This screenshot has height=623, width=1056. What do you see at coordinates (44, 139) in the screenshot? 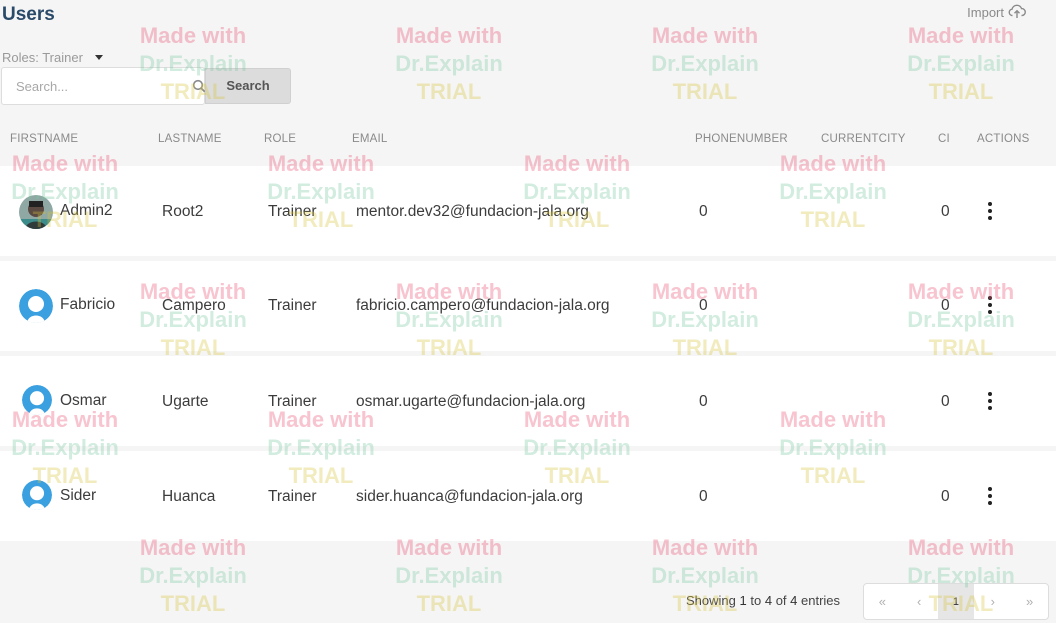
I see `column-header-firstname: FIRSTNAME` at bounding box center [44, 139].